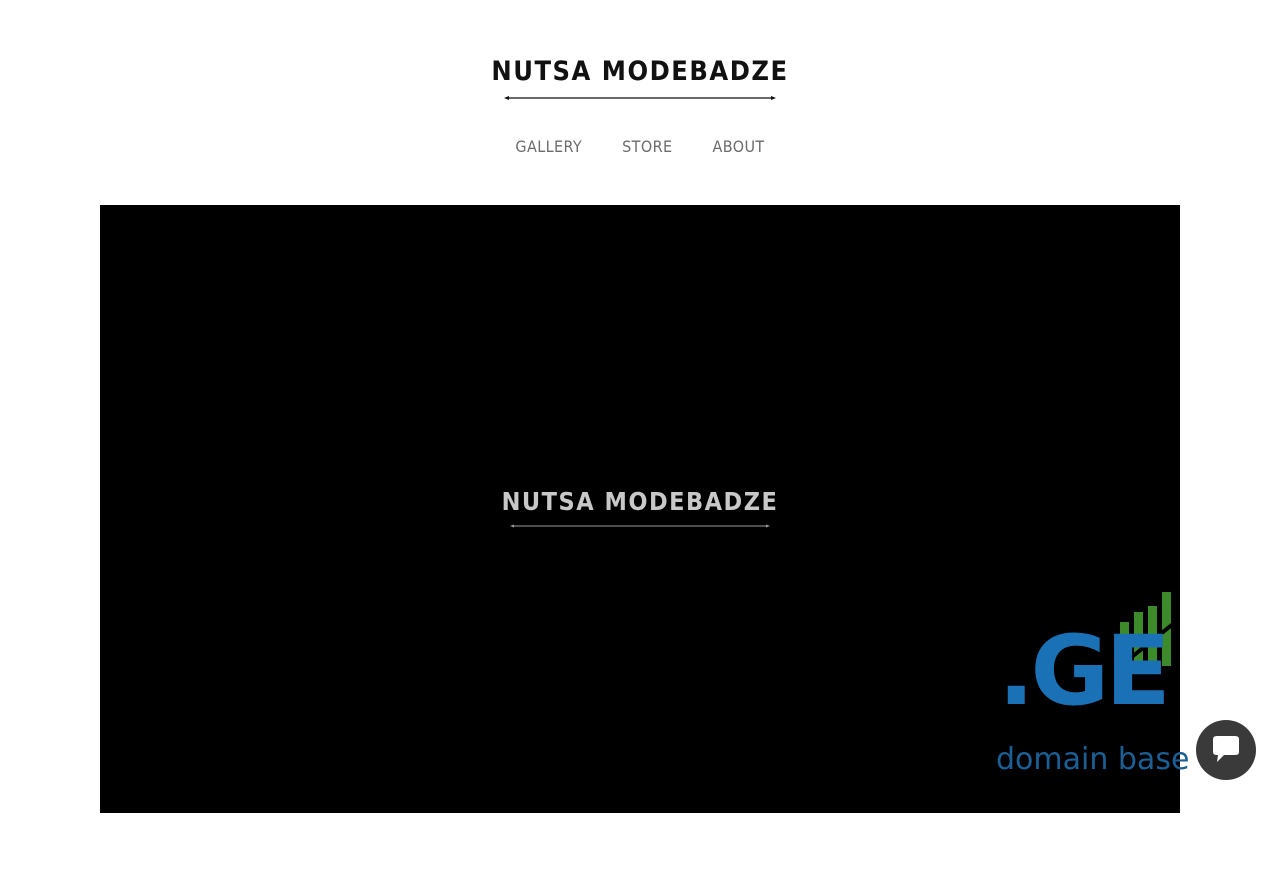  I want to click on video-title-underline, so click(640, 526).